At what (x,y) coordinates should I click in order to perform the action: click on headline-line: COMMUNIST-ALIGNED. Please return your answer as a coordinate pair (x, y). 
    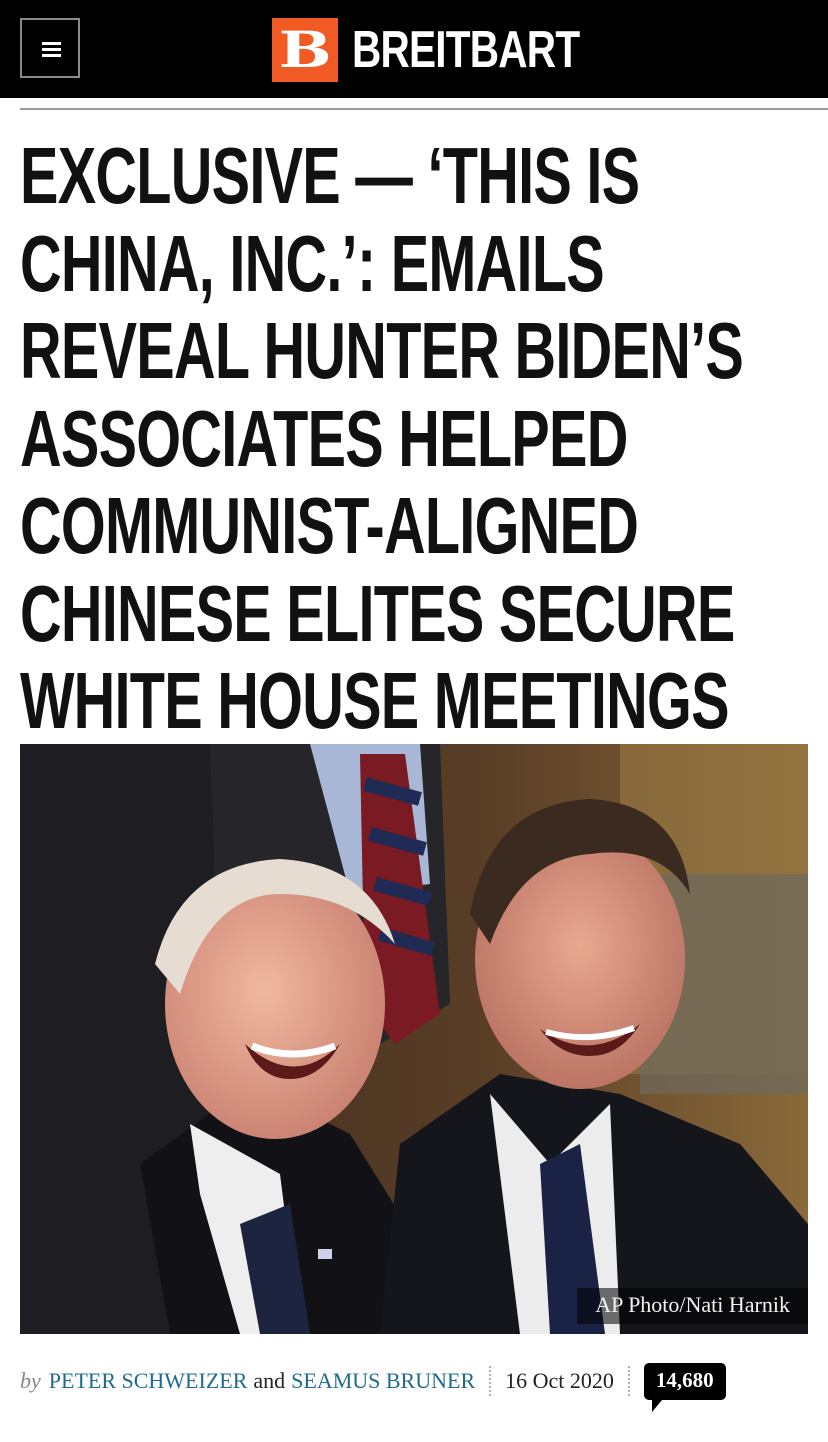
    Looking at the image, I should click on (329, 525).